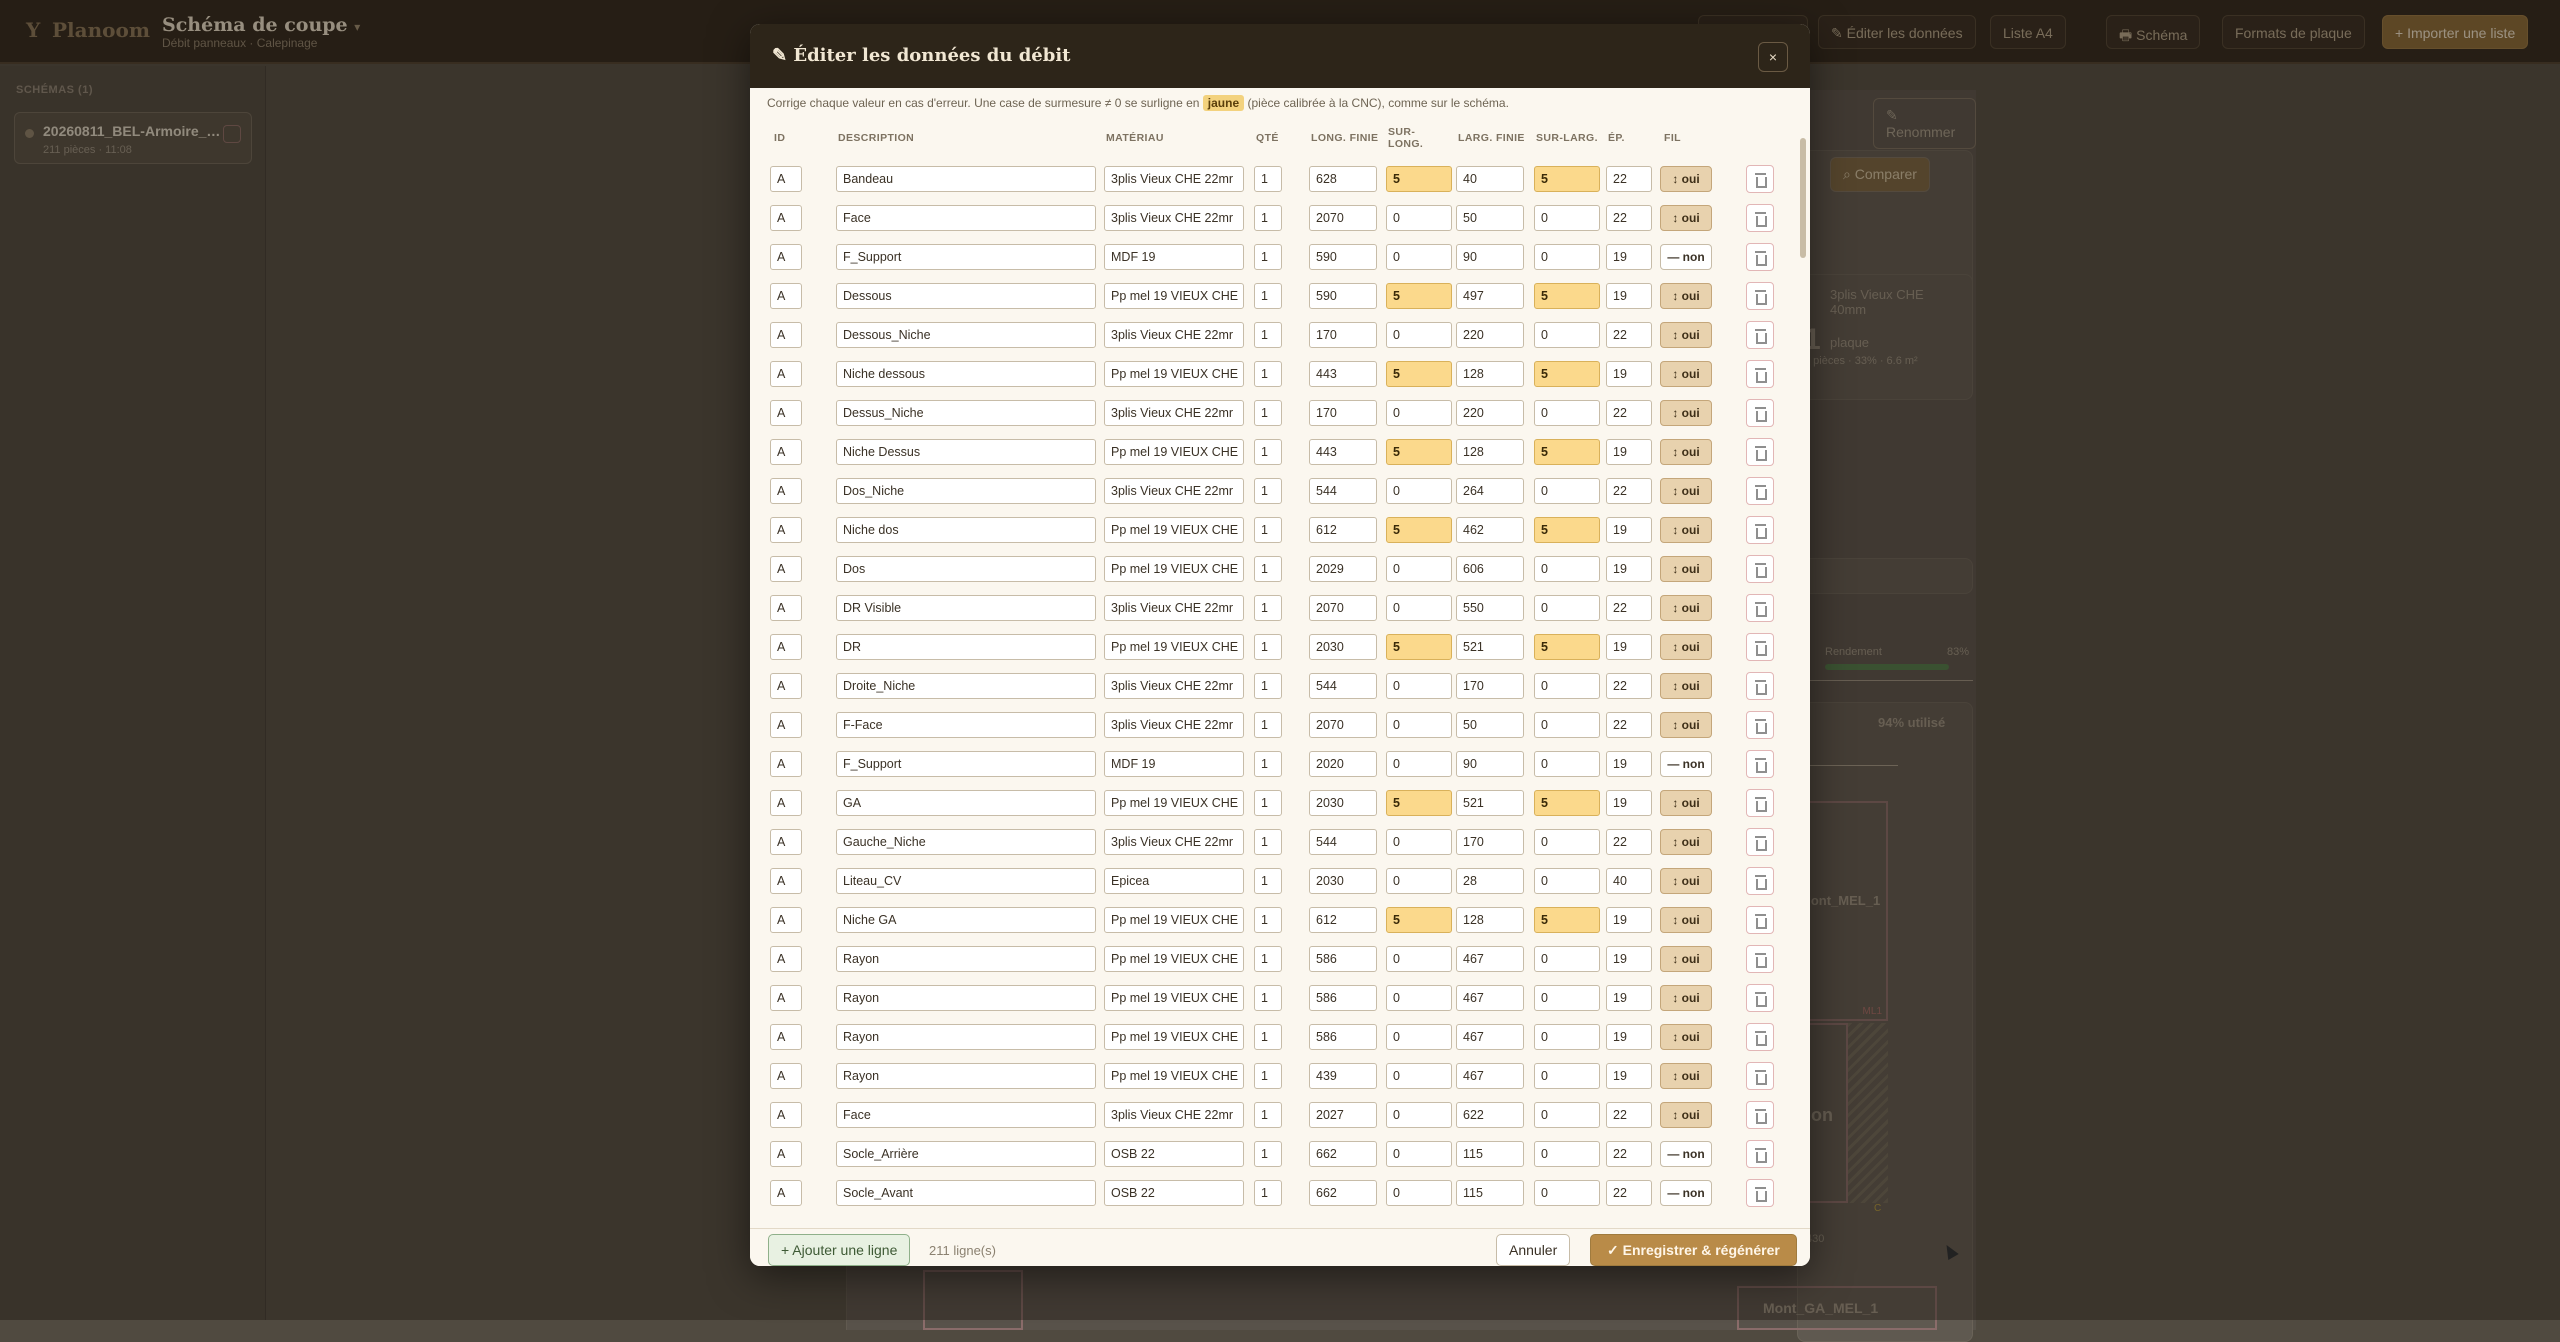 This screenshot has width=2560, height=1342. What do you see at coordinates (1343, 179) in the screenshot?
I see `long-field: 628` at bounding box center [1343, 179].